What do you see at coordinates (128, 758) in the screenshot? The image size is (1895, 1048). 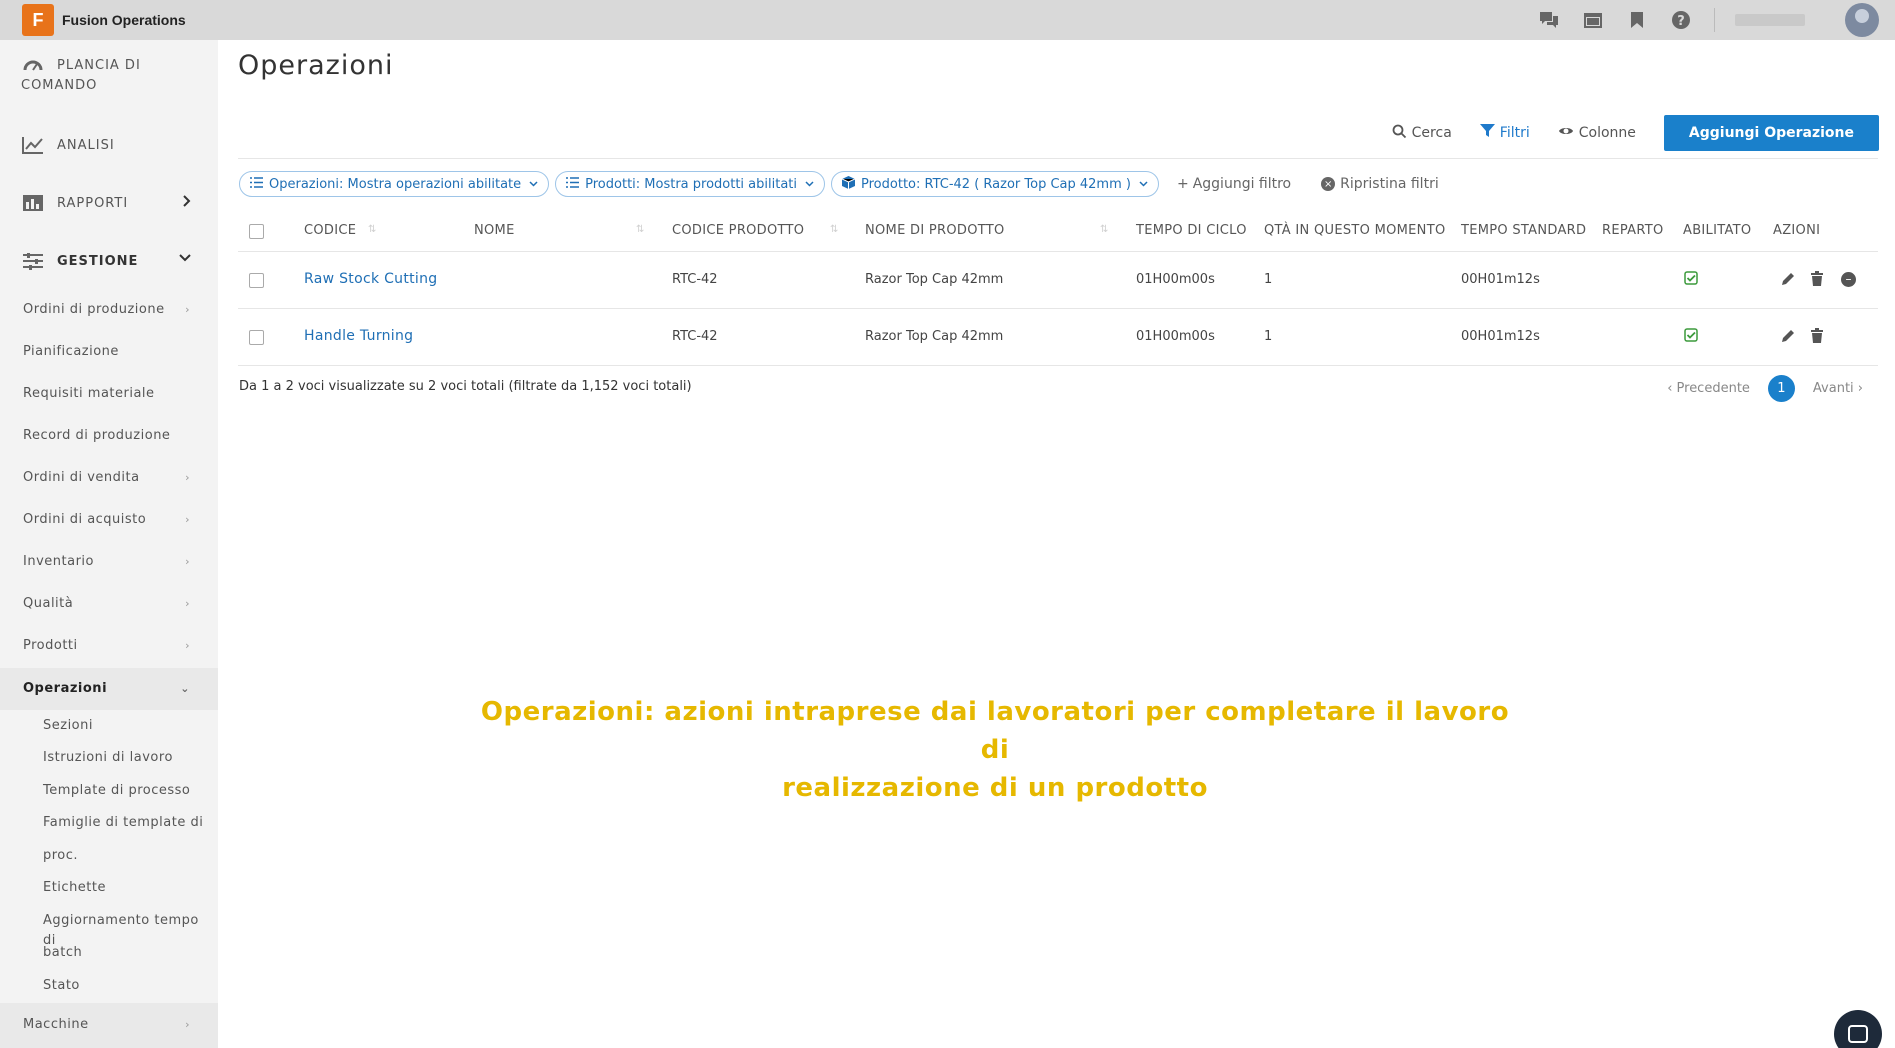 I see `sidebar-subitem-work-instructions: Istruzioni di lavoro` at bounding box center [128, 758].